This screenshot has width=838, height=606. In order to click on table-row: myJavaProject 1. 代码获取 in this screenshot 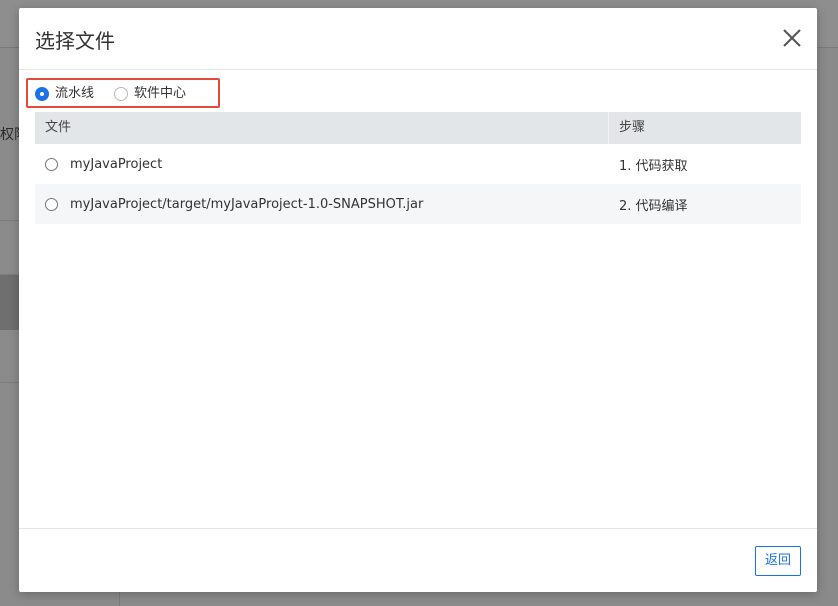, I will do `click(418, 164)`.